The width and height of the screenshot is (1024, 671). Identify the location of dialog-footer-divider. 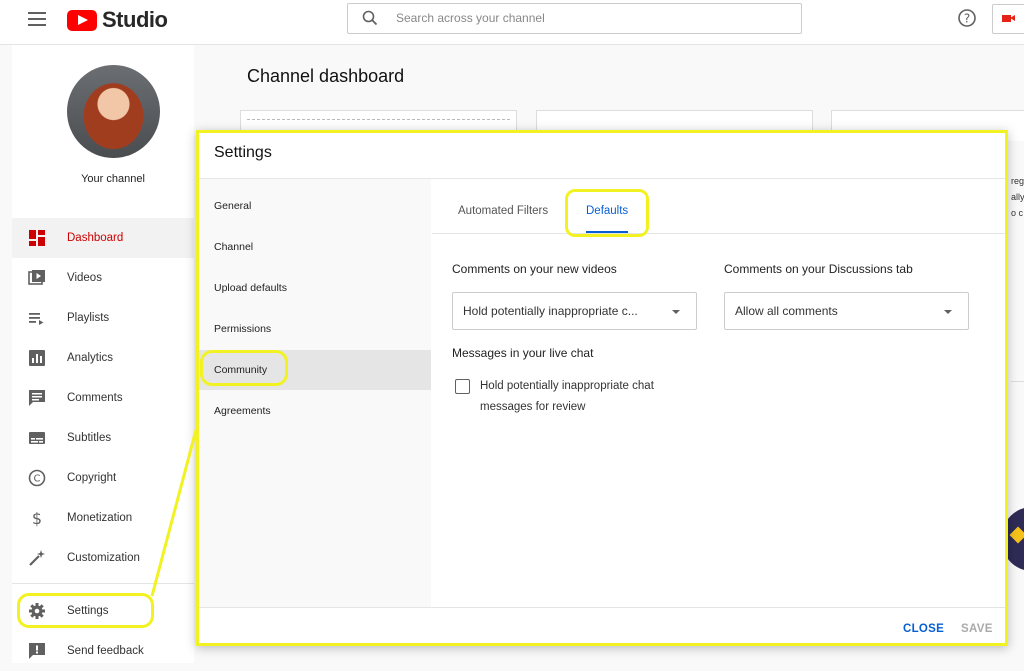
(602, 607).